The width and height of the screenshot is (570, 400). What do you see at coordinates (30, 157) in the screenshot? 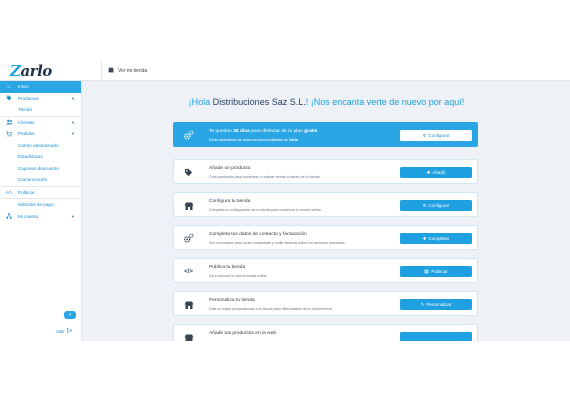
I see `sidebar-item-label: Estadísticas` at bounding box center [30, 157].